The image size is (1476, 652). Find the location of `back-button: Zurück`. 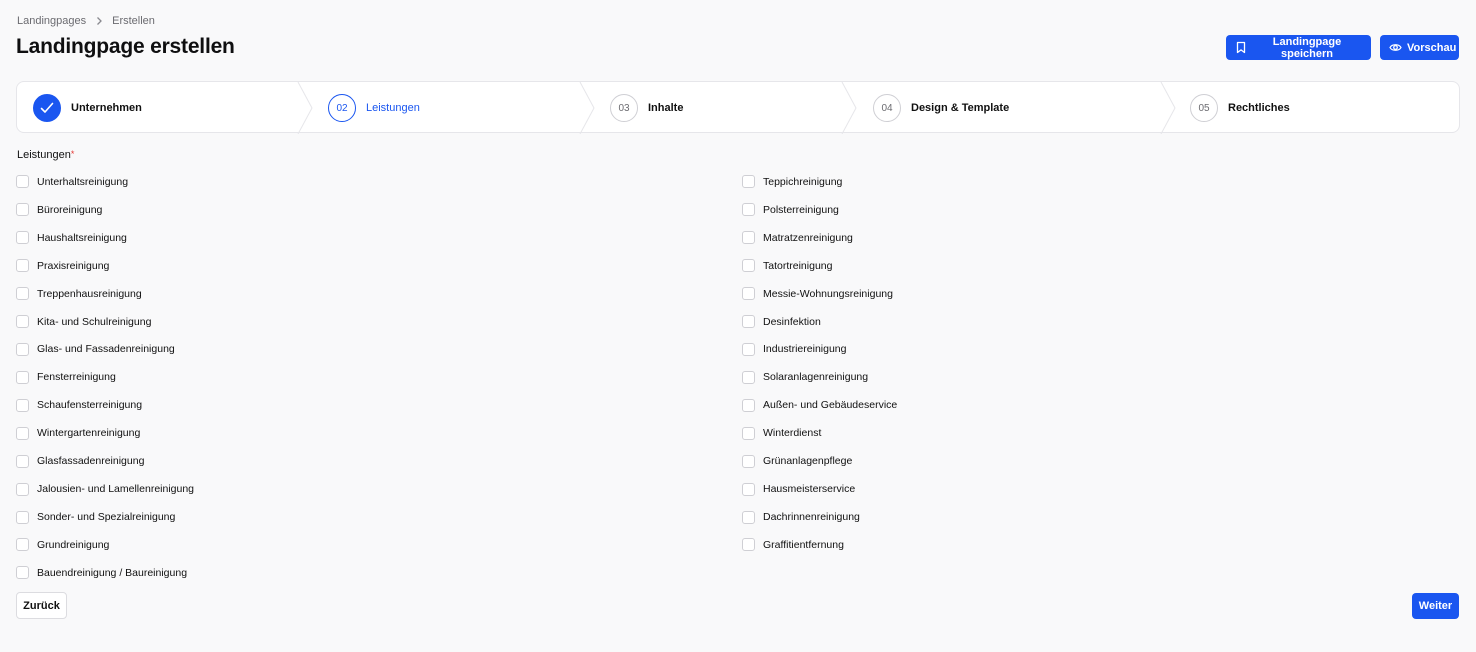

back-button: Zurück is located at coordinates (41, 605).